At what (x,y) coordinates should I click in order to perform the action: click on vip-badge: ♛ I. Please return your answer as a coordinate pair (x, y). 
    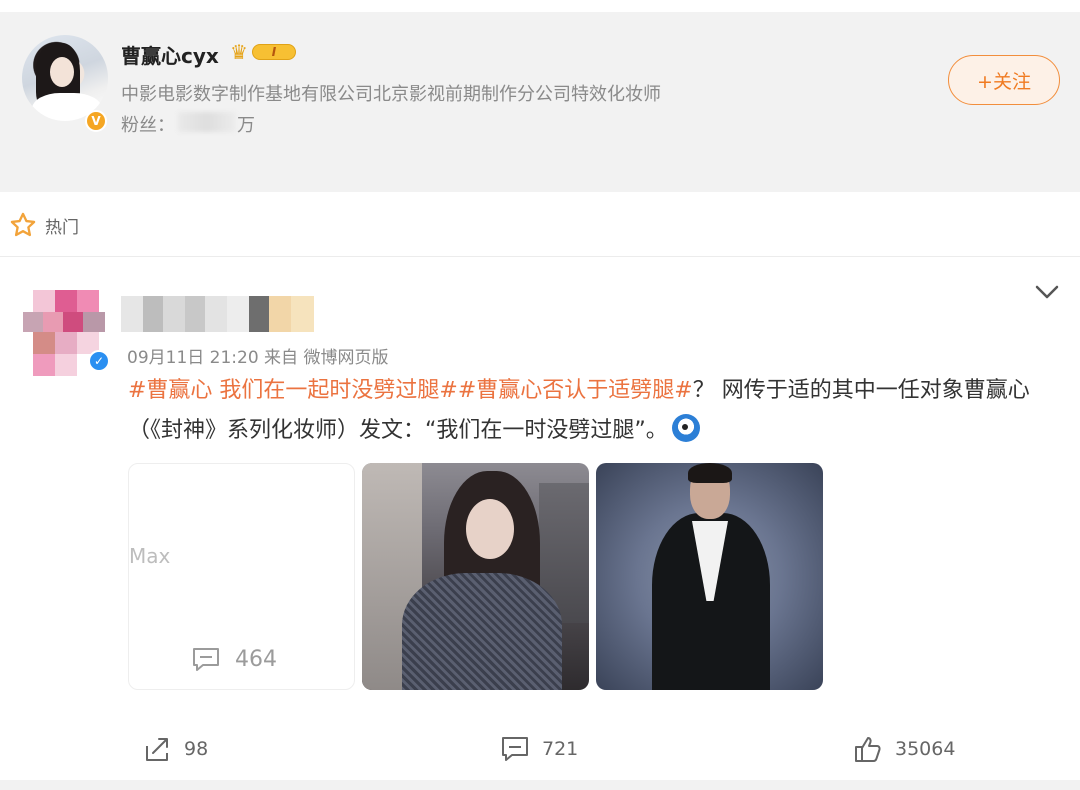
    Looking at the image, I should click on (263, 52).